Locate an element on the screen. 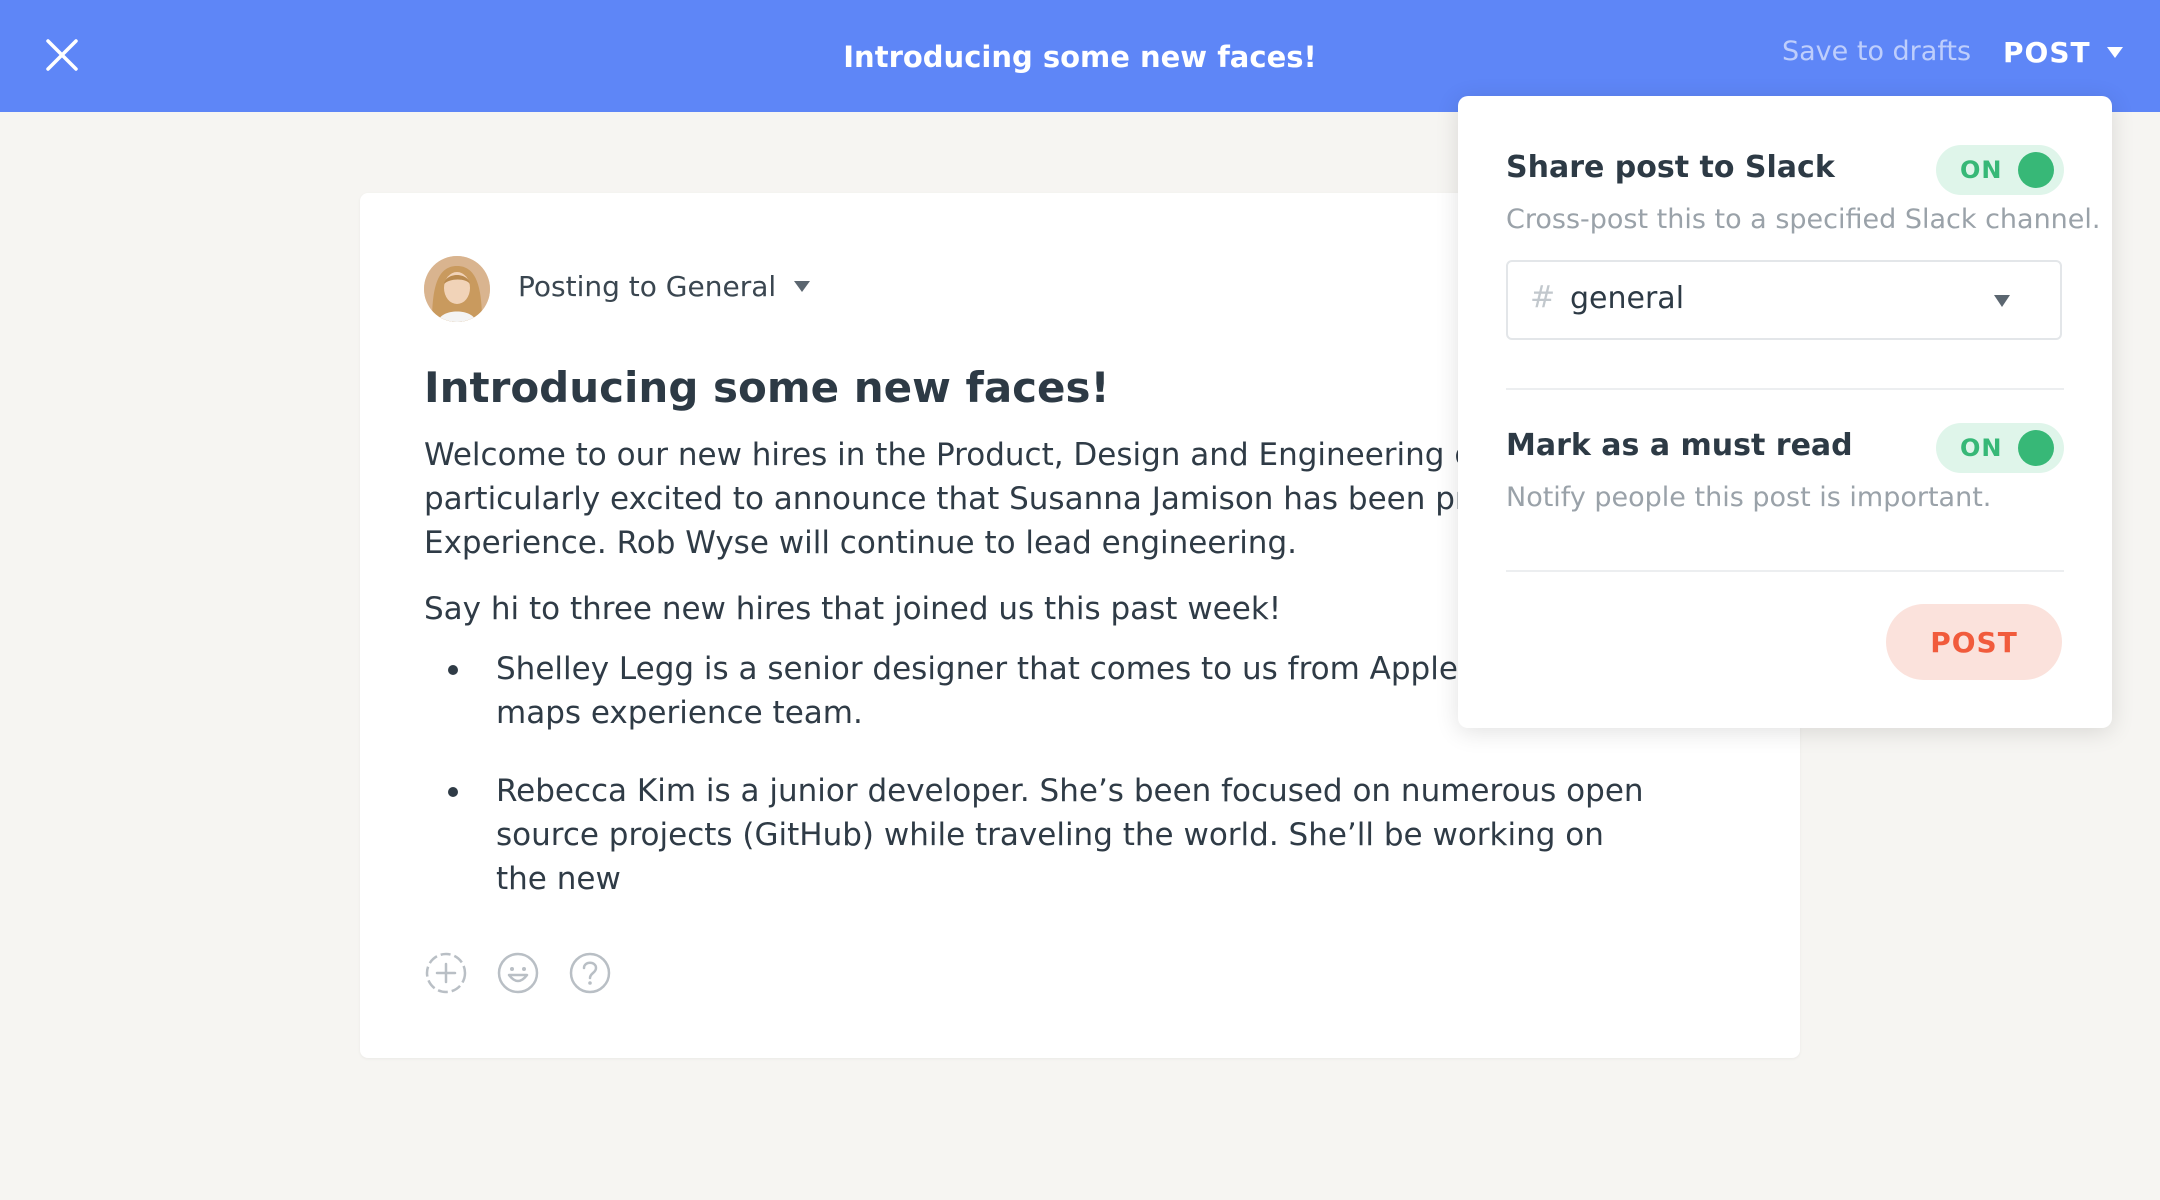 The image size is (2160, 1200). channel-picker: Posting to General is located at coordinates (664, 286).